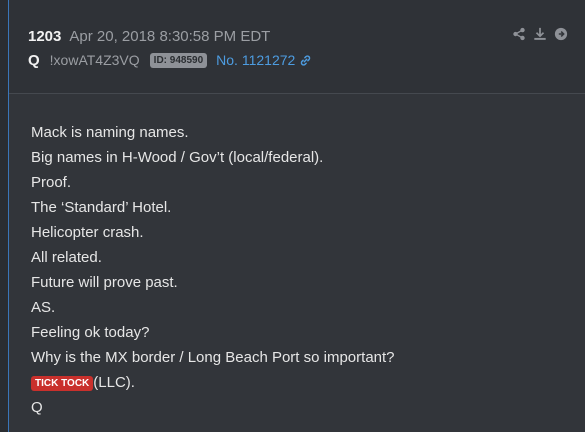 This screenshot has width=585, height=432. I want to click on post-meta-row: 1203 Apr 20, 2018 8:30:58 PM EDT, so click(149, 36).